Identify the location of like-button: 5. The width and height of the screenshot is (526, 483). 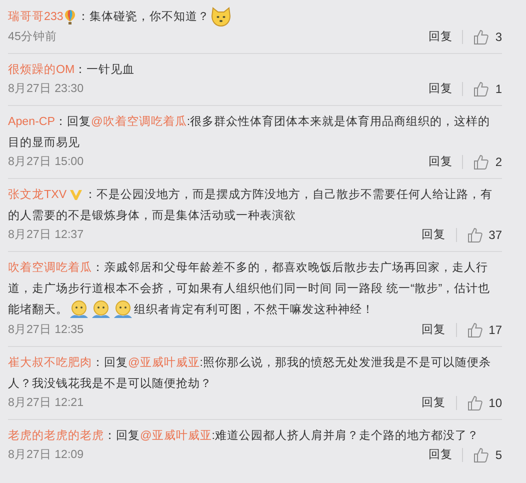
(487, 455).